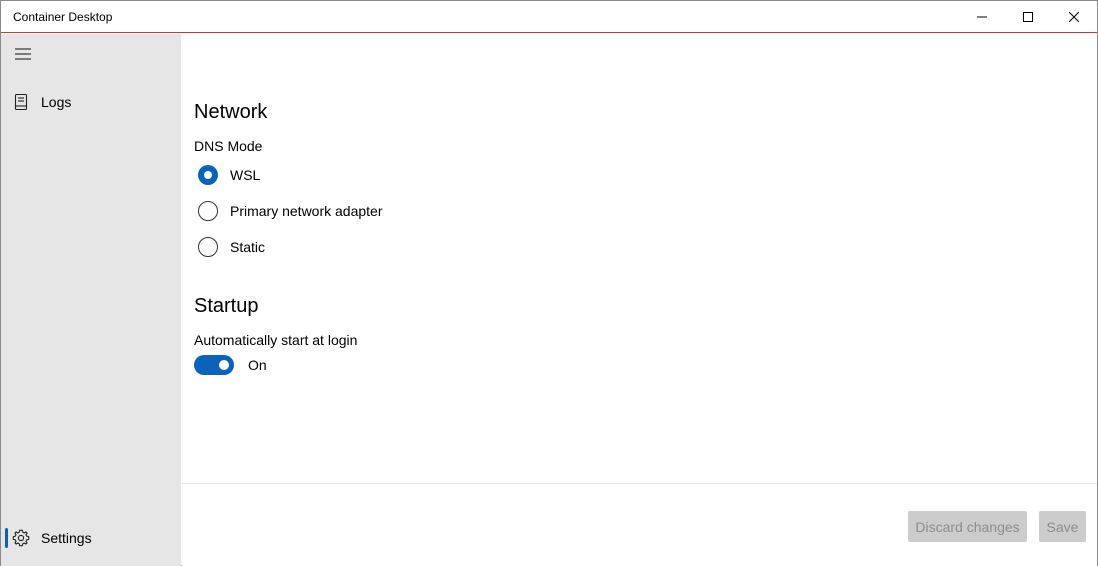  Describe the element at coordinates (91, 102) in the screenshot. I see `sidebar-item-logs: Logs` at that location.